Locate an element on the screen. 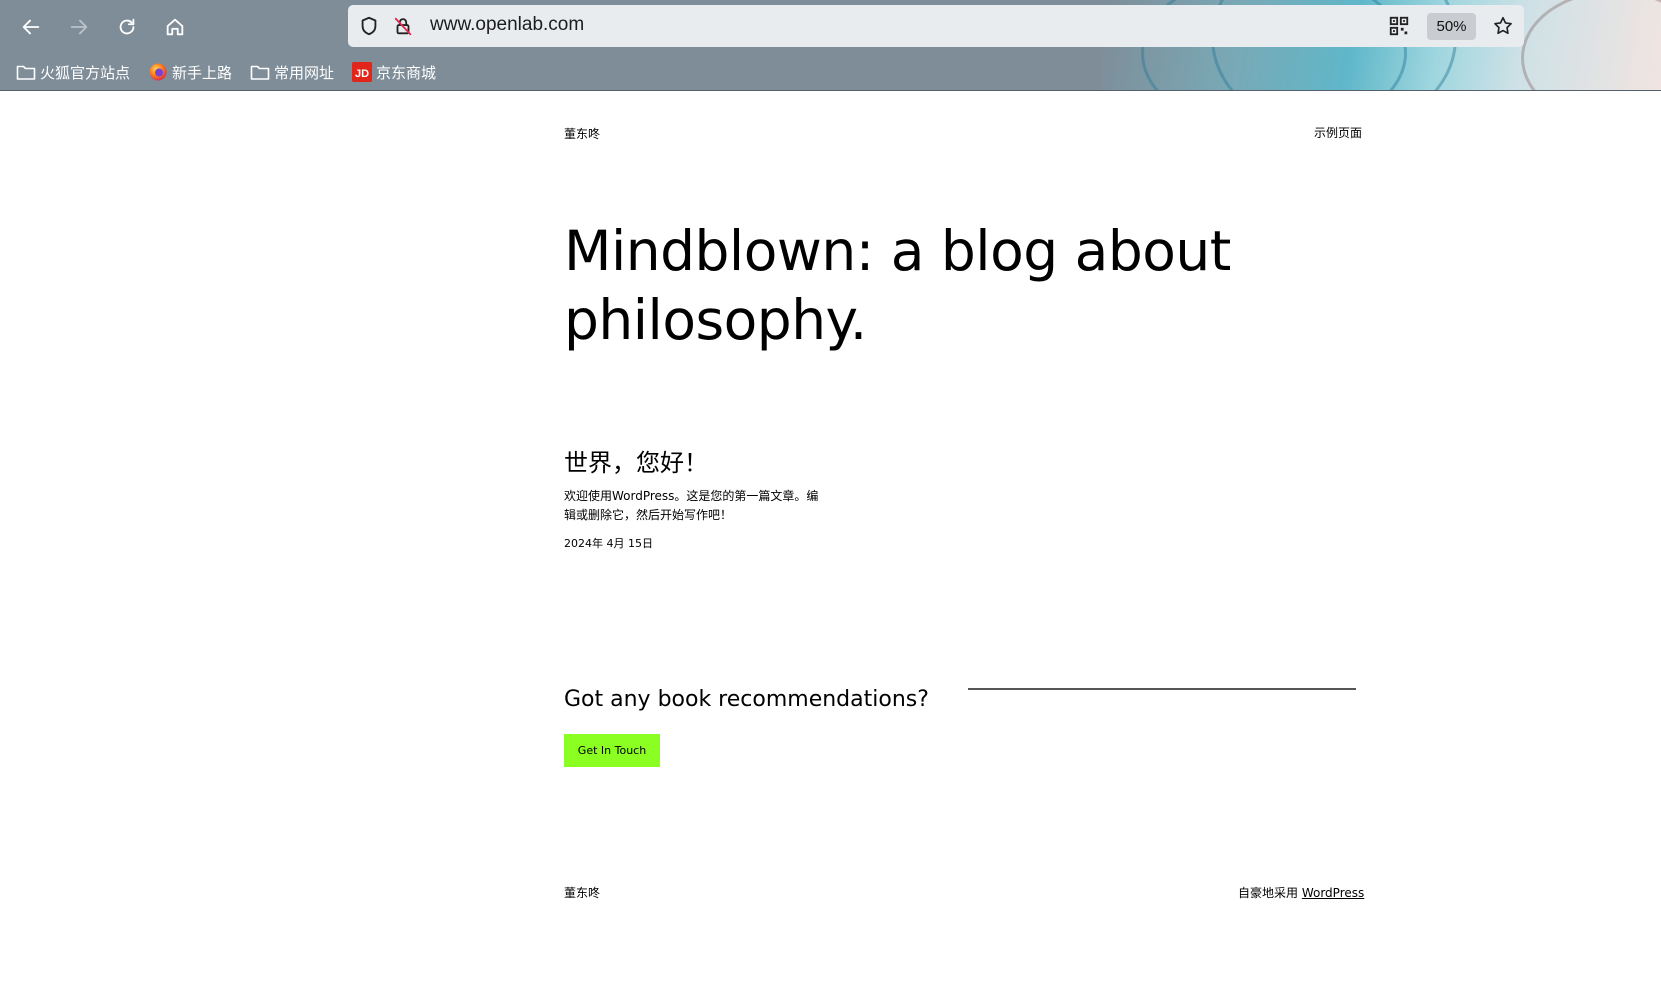 The width and height of the screenshot is (1661, 1002). bookmark-label: 火狐官方站点 is located at coordinates (85, 72).